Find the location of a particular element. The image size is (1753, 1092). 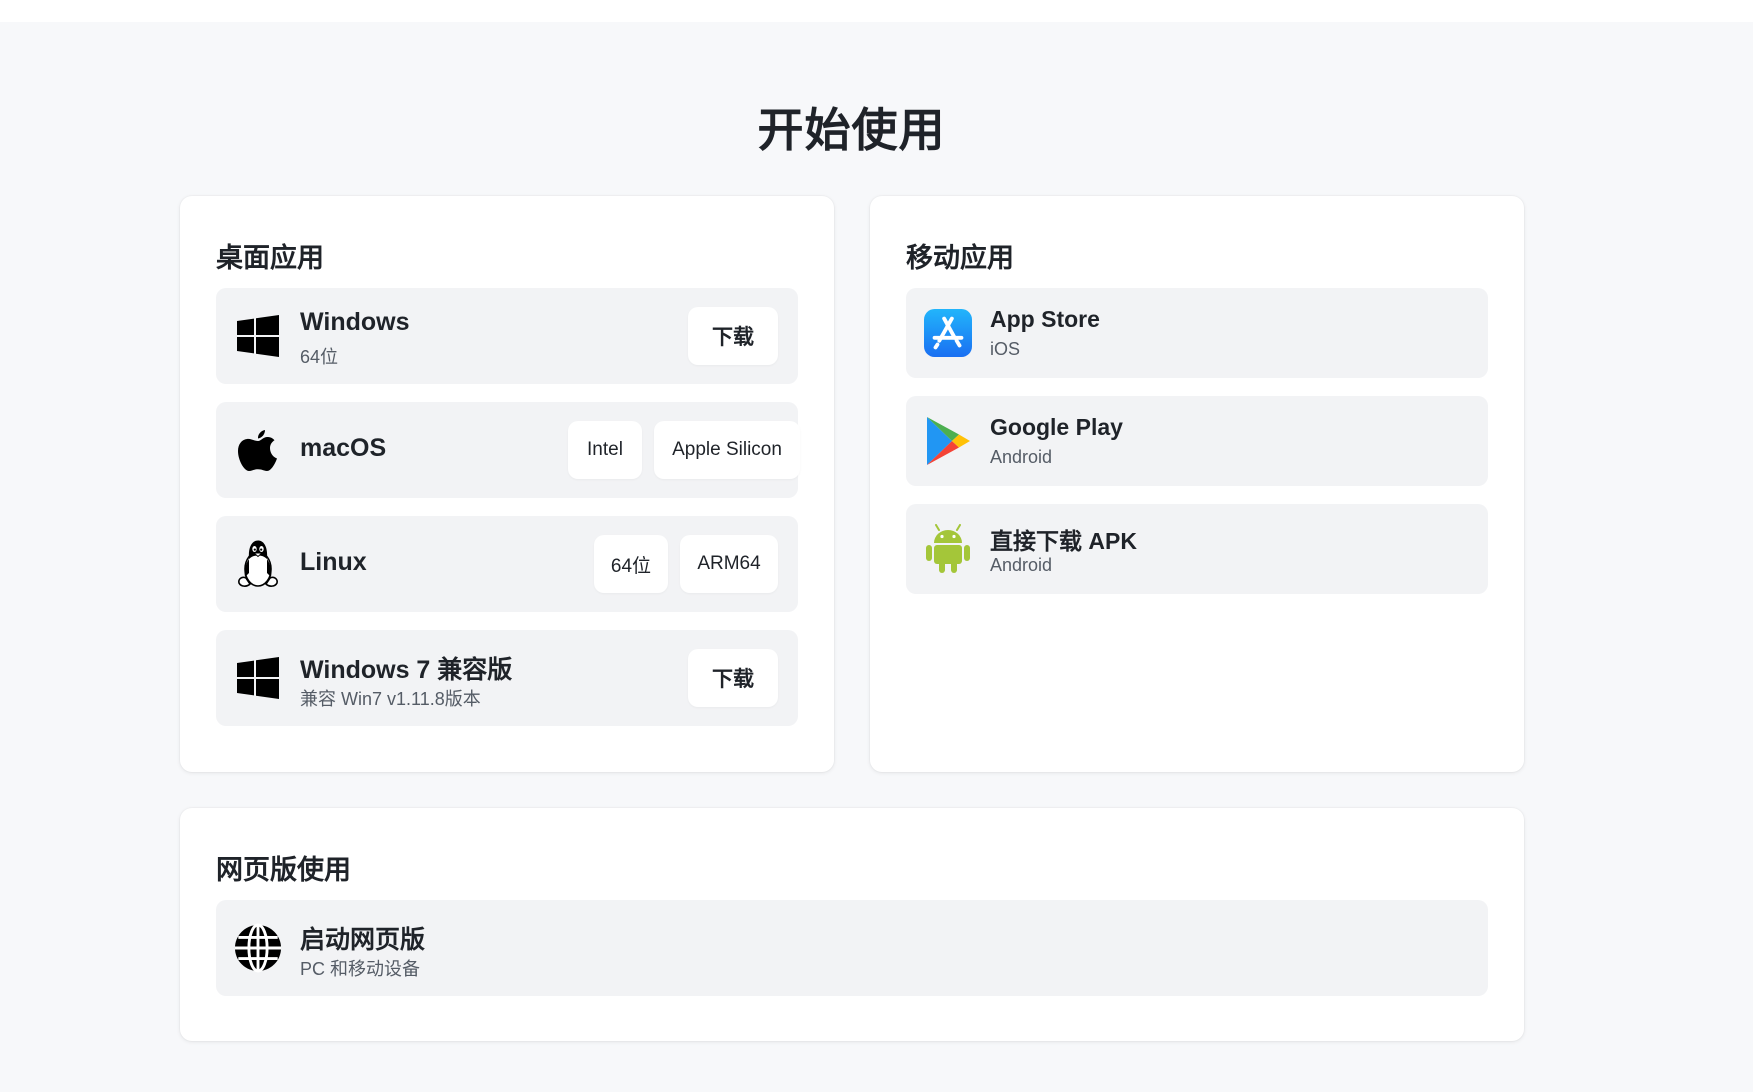

globe-icon is located at coordinates (258, 948).